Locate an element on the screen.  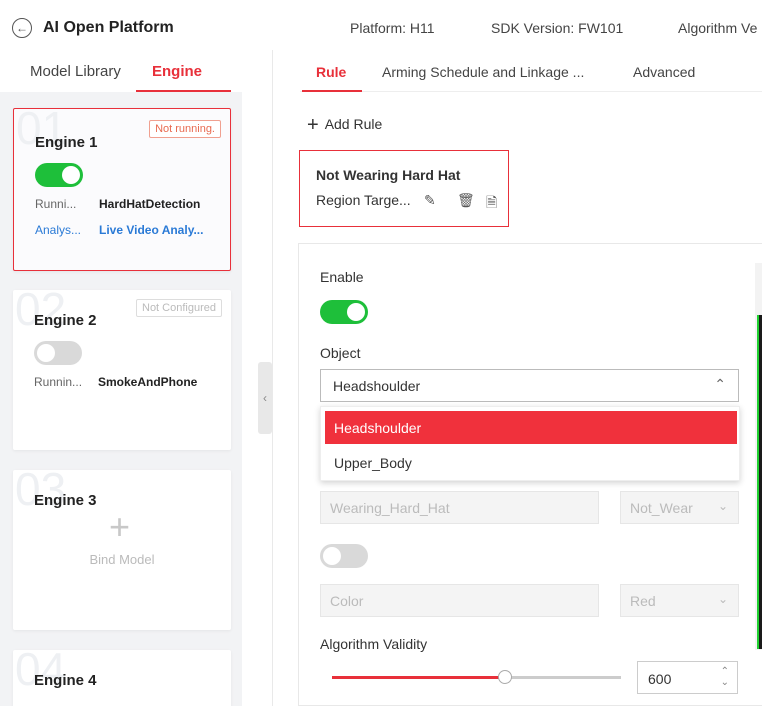
add-rule-button: + Add Rule is located at coordinates (344, 125).